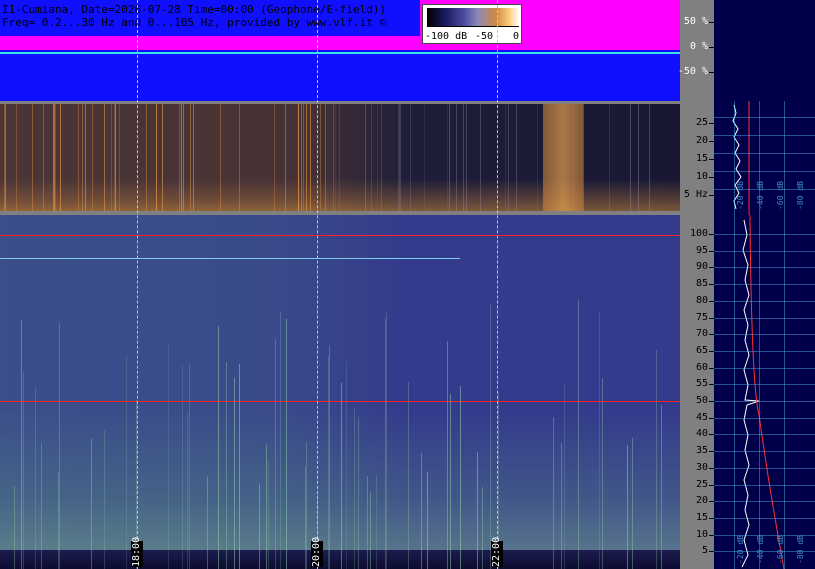  Describe the element at coordinates (764, 50) in the screenshot. I see `amplitude-profile-panel` at that location.